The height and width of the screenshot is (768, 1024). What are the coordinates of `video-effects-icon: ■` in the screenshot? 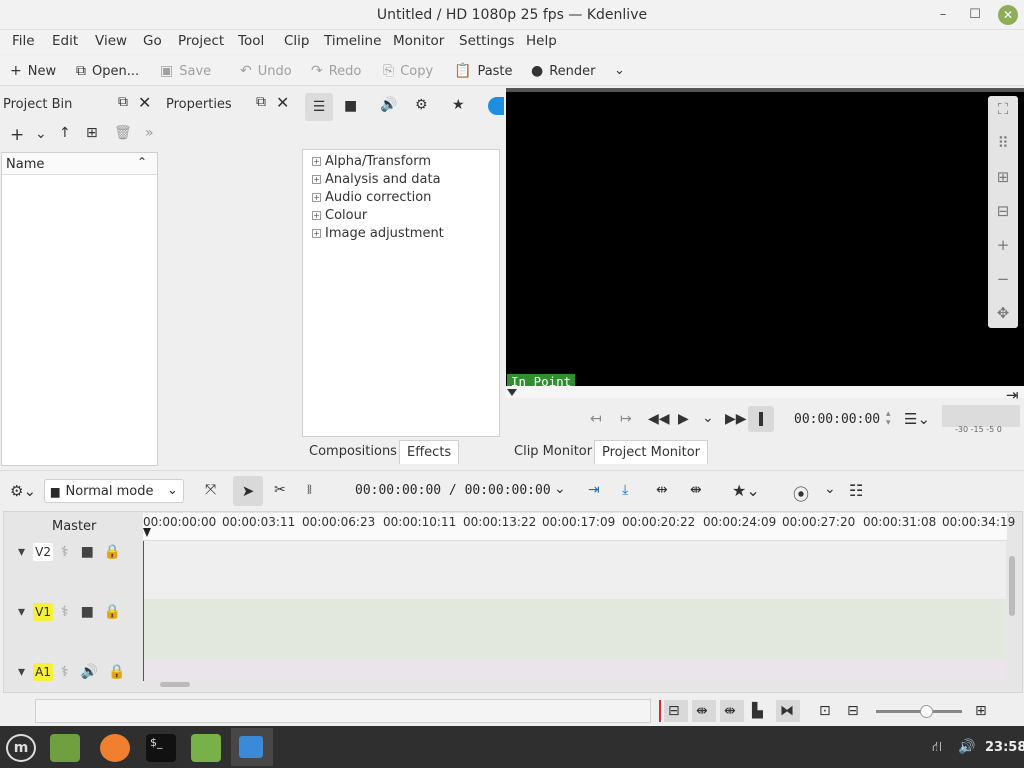 It's located at (350, 106).